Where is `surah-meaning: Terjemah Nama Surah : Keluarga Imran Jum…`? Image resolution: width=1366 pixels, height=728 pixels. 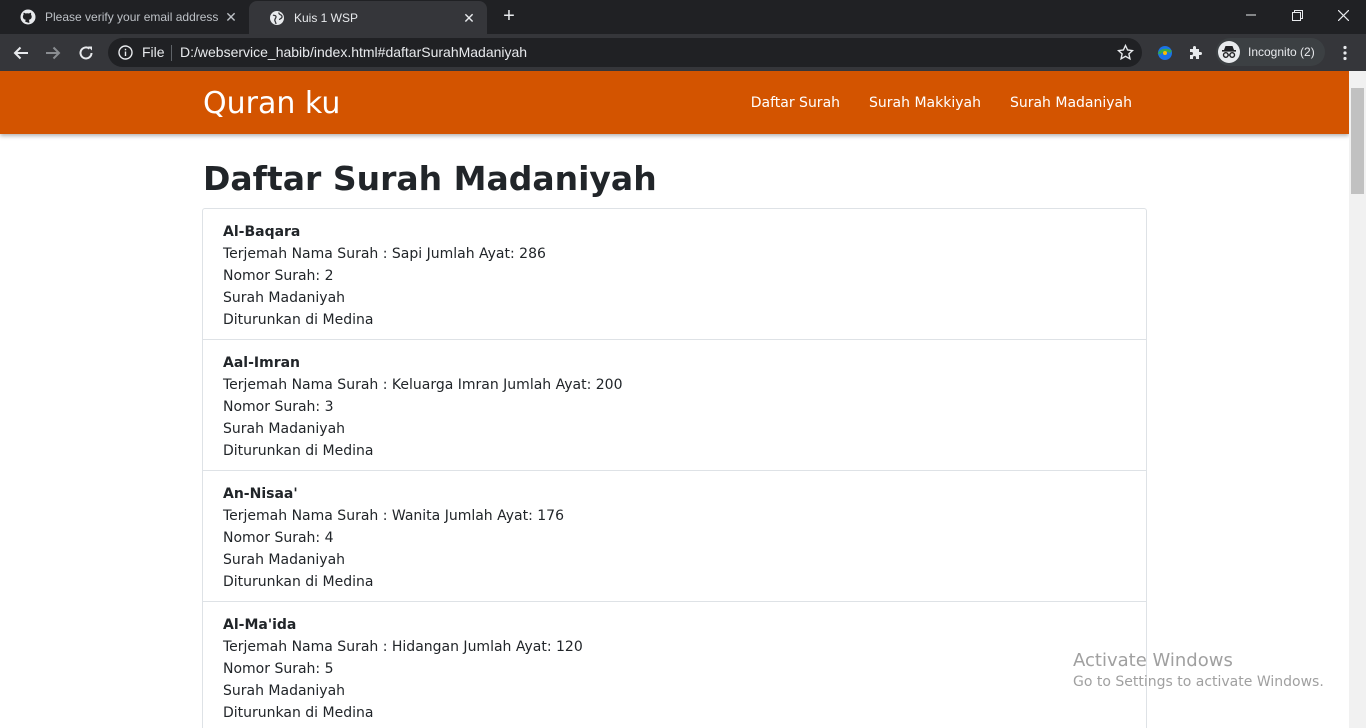
surah-meaning: Terjemah Nama Surah : Keluarga Imran Jum… is located at coordinates (423, 385).